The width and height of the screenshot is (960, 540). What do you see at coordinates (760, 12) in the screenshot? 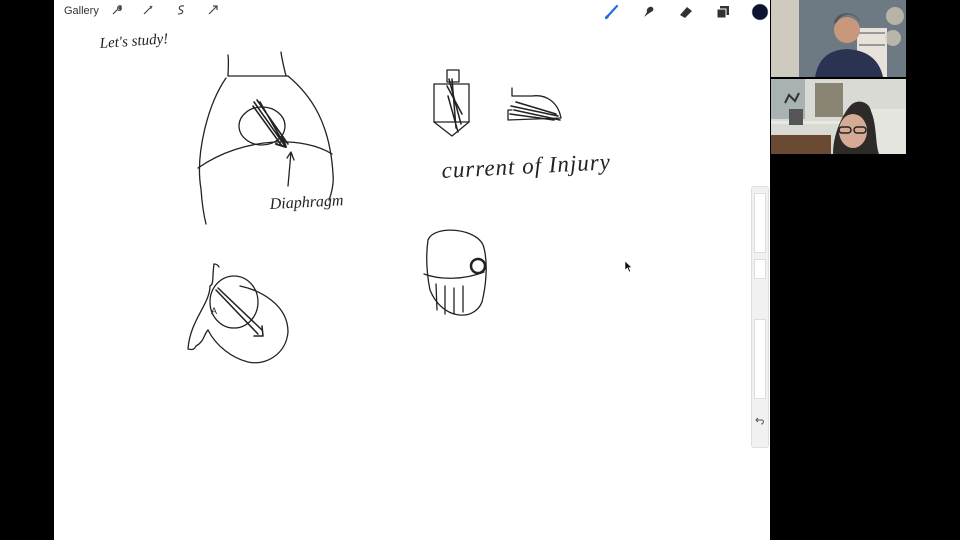
I see `color-swatch` at bounding box center [760, 12].